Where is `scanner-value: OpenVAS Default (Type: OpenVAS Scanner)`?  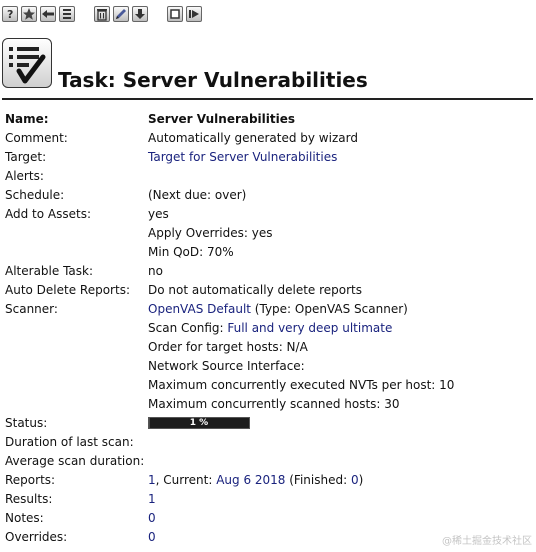
scanner-value: OpenVAS Default (Type: OpenVAS Scanner) is located at coordinates (278, 309).